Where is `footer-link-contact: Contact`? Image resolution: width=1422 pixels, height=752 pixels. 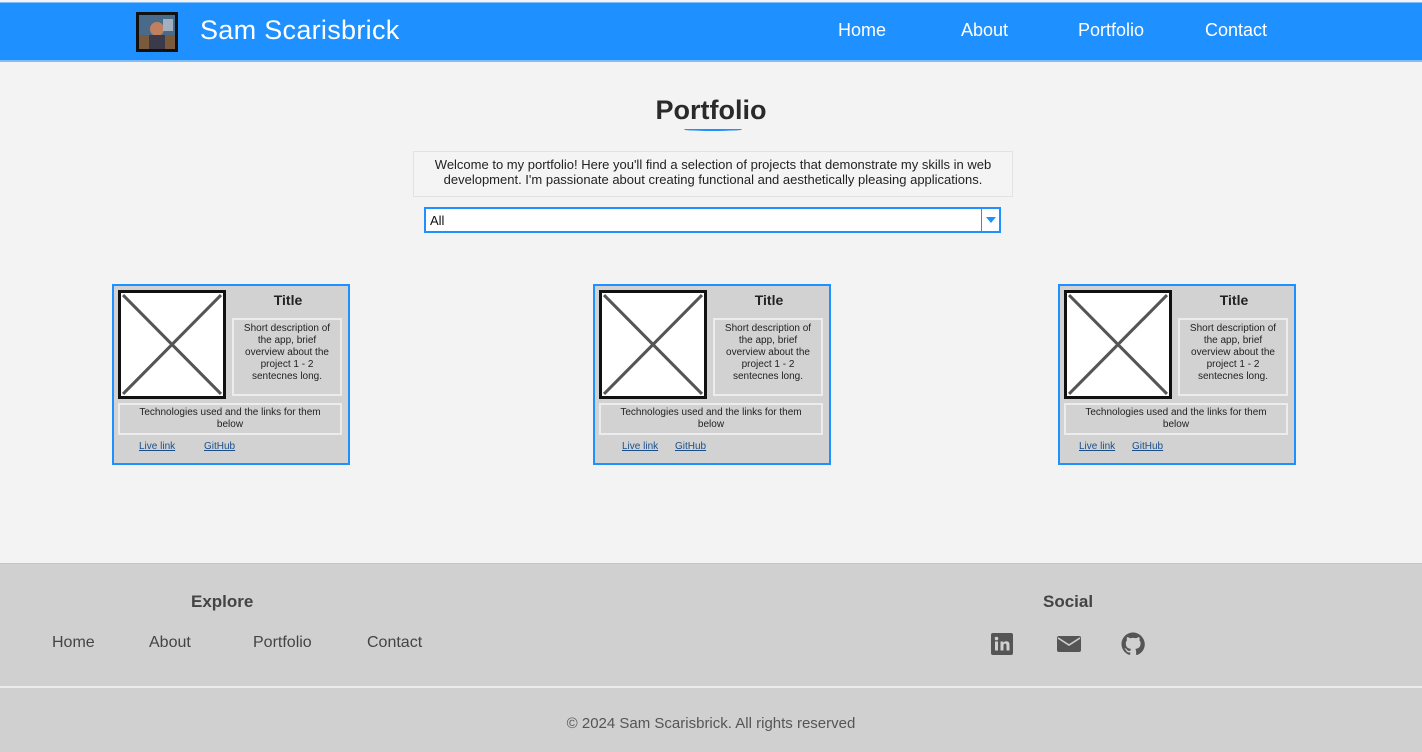
footer-link-contact: Contact is located at coordinates (394, 643).